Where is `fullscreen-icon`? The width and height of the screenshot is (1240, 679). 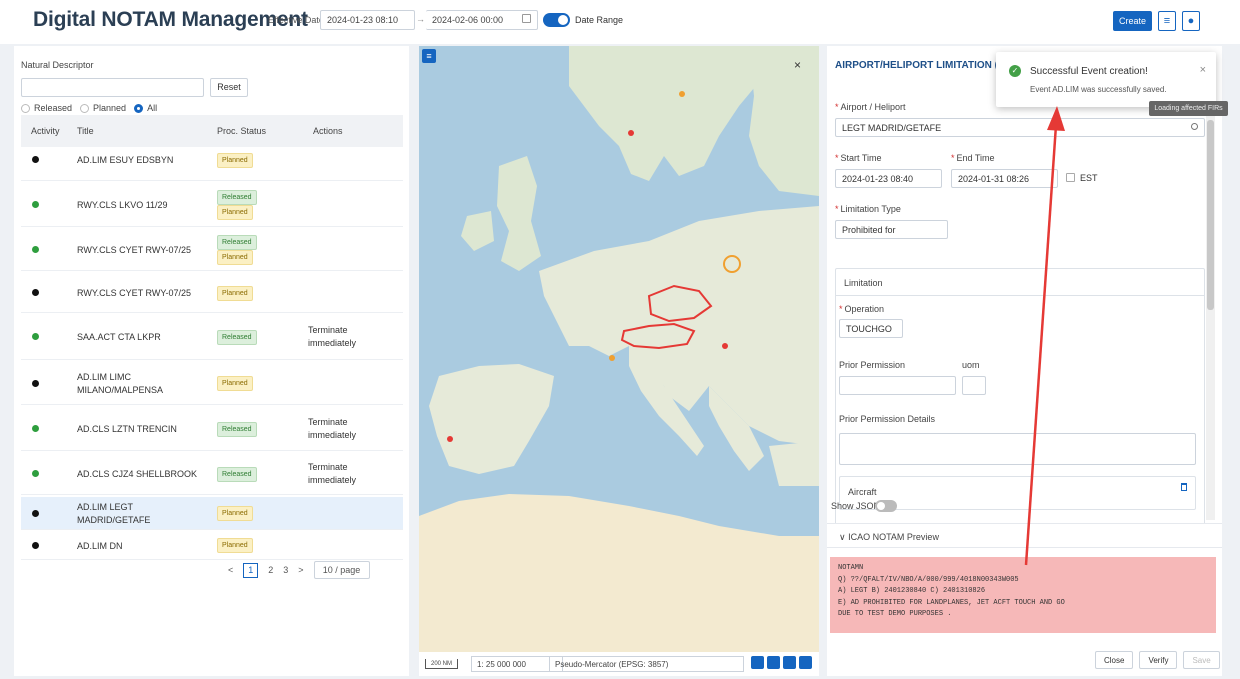
fullscreen-icon is located at coordinates (789, 662).